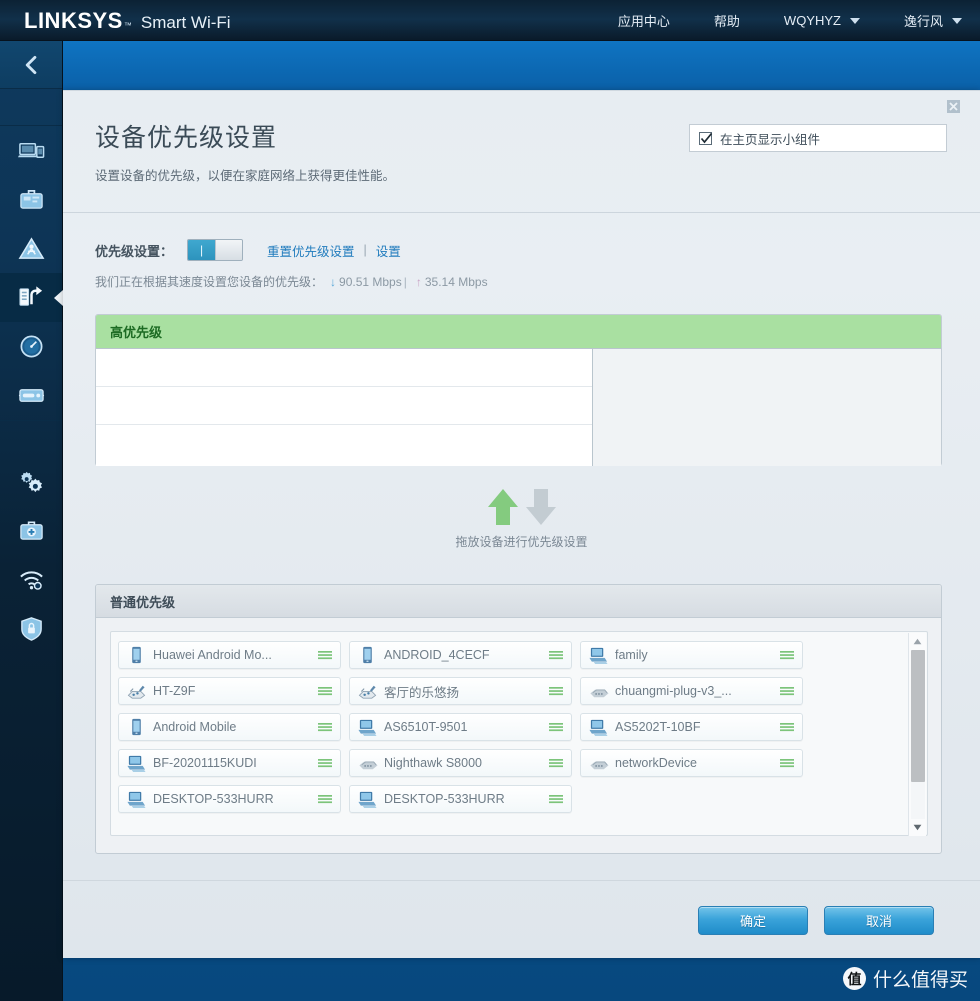  I want to click on nav-app-center: 应用中心, so click(644, 20).